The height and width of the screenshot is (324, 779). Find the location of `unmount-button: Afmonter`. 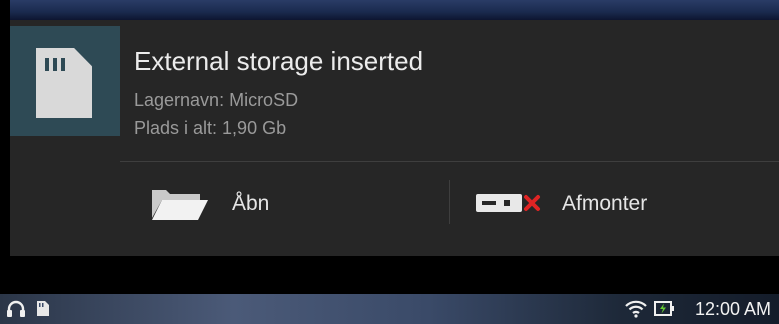

unmount-button: Afmonter is located at coordinates (615, 202).